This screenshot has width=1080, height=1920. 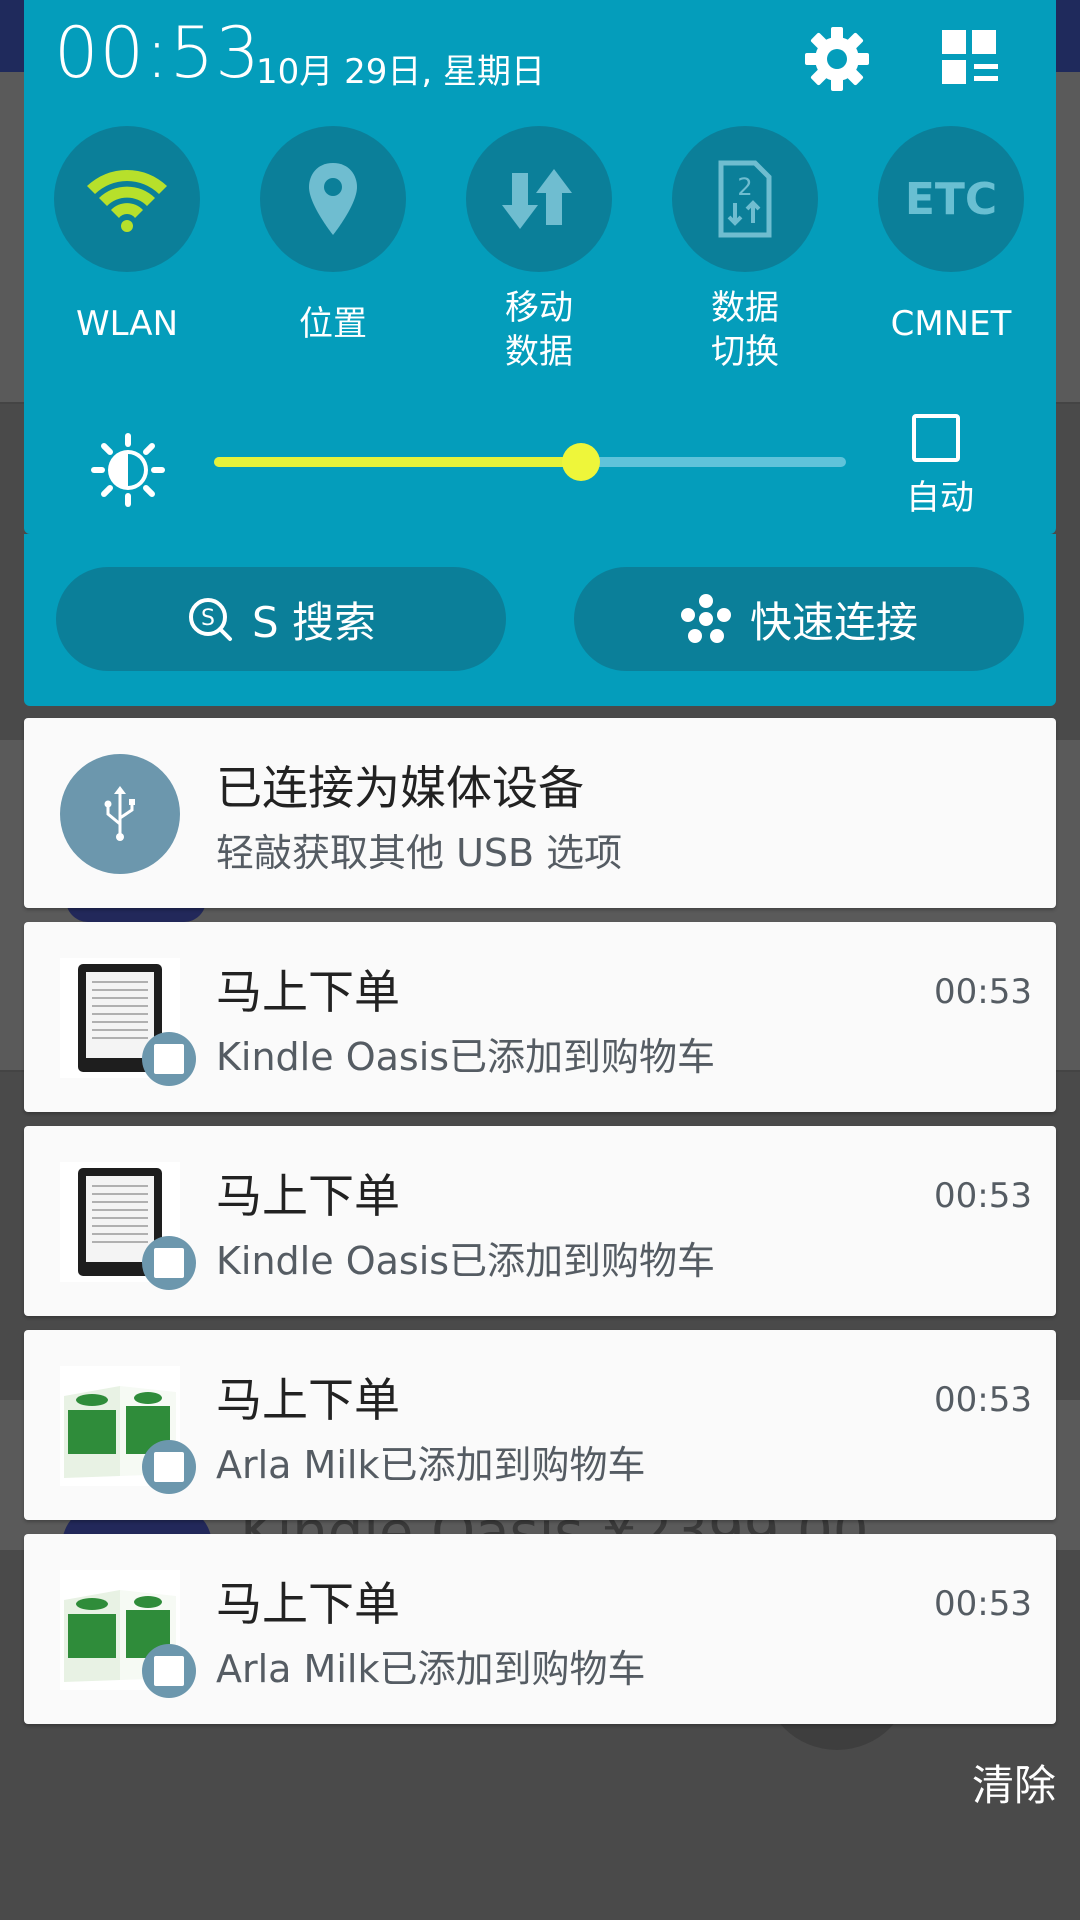 I want to click on s-search-label: S 搜索, so click(x=313, y=622).